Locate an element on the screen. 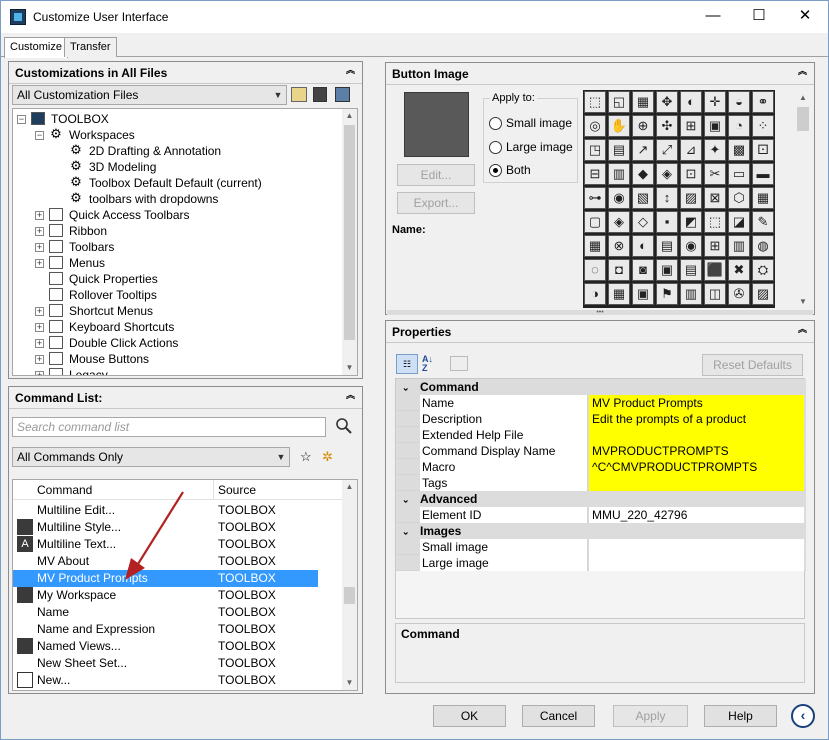 The width and height of the screenshot is (829, 740). gallery-image-icon: ▤ is located at coordinates (667, 246).